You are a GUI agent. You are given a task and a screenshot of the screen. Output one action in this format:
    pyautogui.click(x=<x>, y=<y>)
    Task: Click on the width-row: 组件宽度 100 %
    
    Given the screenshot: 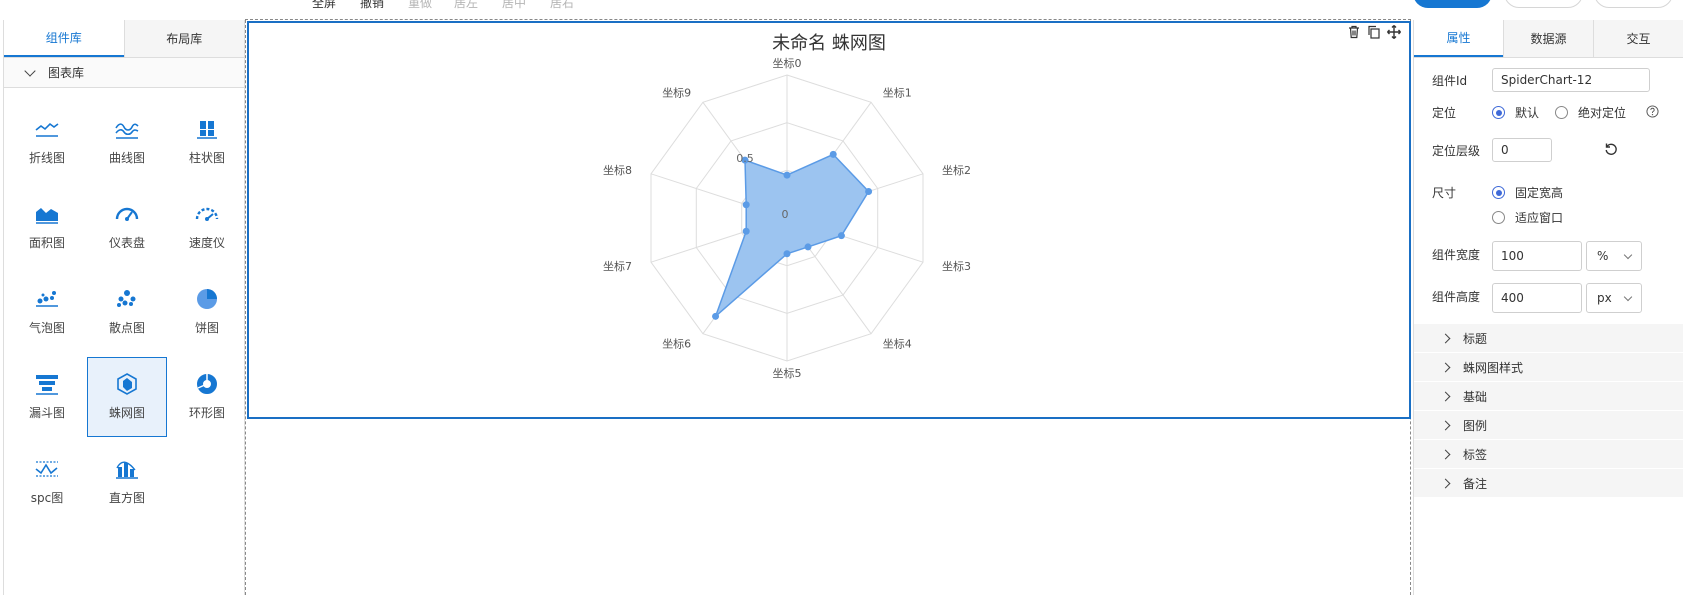 What is the action you would take?
    pyautogui.click(x=1537, y=256)
    